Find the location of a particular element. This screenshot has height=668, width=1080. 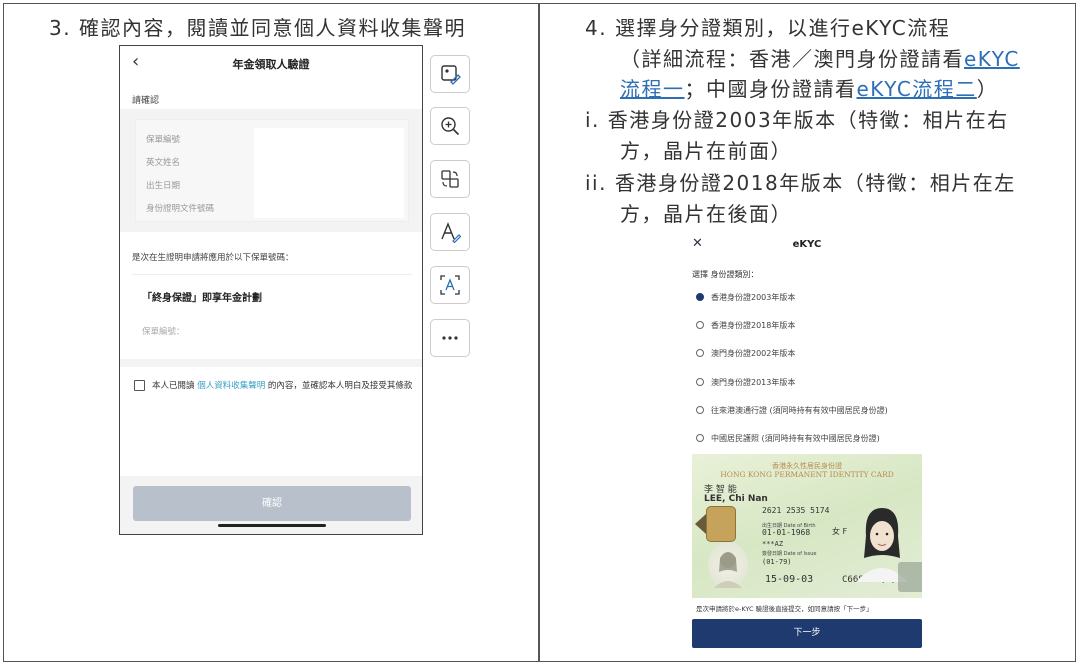

option-label: 澳門身份證2002年版本 is located at coordinates (753, 353).